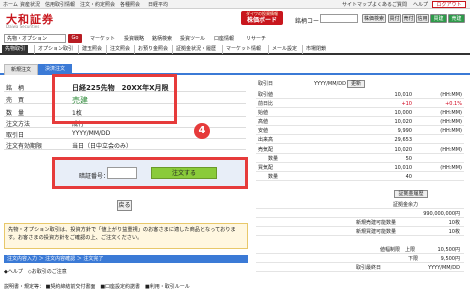 This screenshot has height=298, width=470. Describe the element at coordinates (403, 113) in the screenshot. I see `quote-value: 10,000` at that location.